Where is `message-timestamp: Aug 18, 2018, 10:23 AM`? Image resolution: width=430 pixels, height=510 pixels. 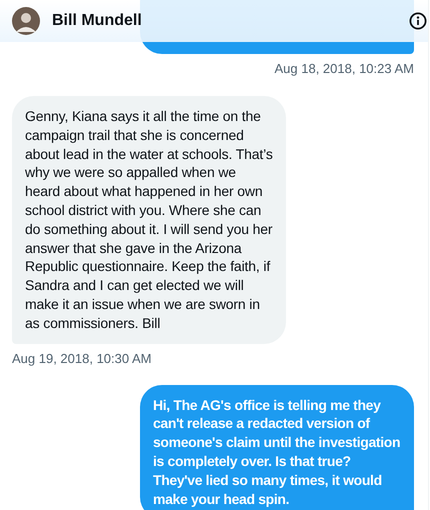 message-timestamp: Aug 18, 2018, 10:23 AM is located at coordinates (344, 68).